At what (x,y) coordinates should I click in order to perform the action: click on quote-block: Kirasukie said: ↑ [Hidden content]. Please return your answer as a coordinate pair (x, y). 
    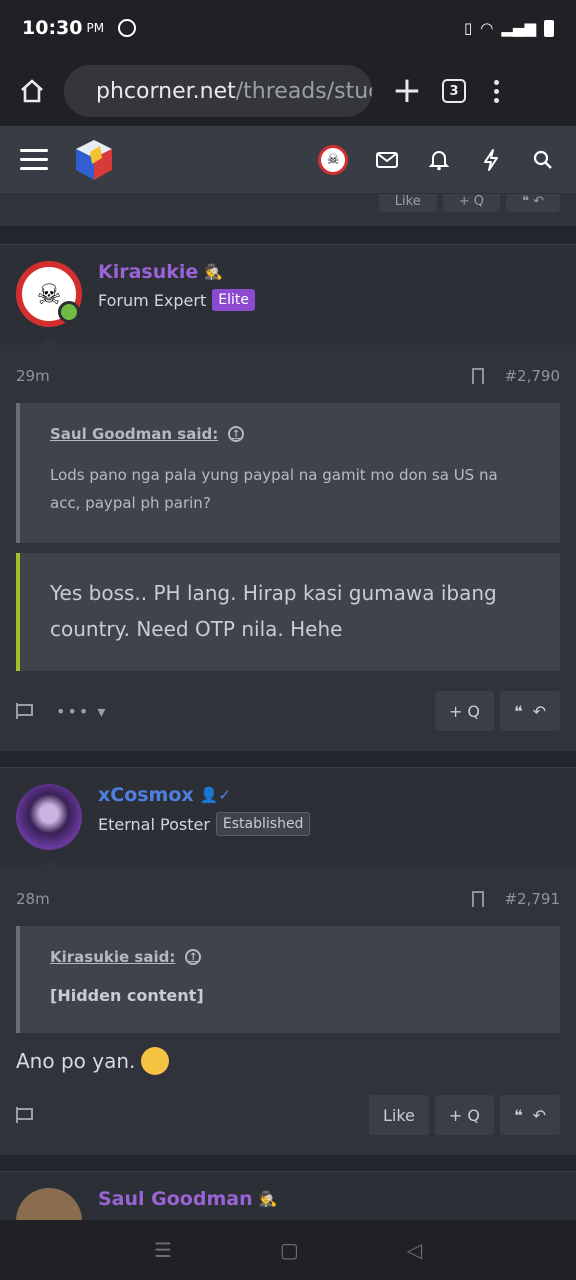
    Looking at the image, I should click on (288, 979).